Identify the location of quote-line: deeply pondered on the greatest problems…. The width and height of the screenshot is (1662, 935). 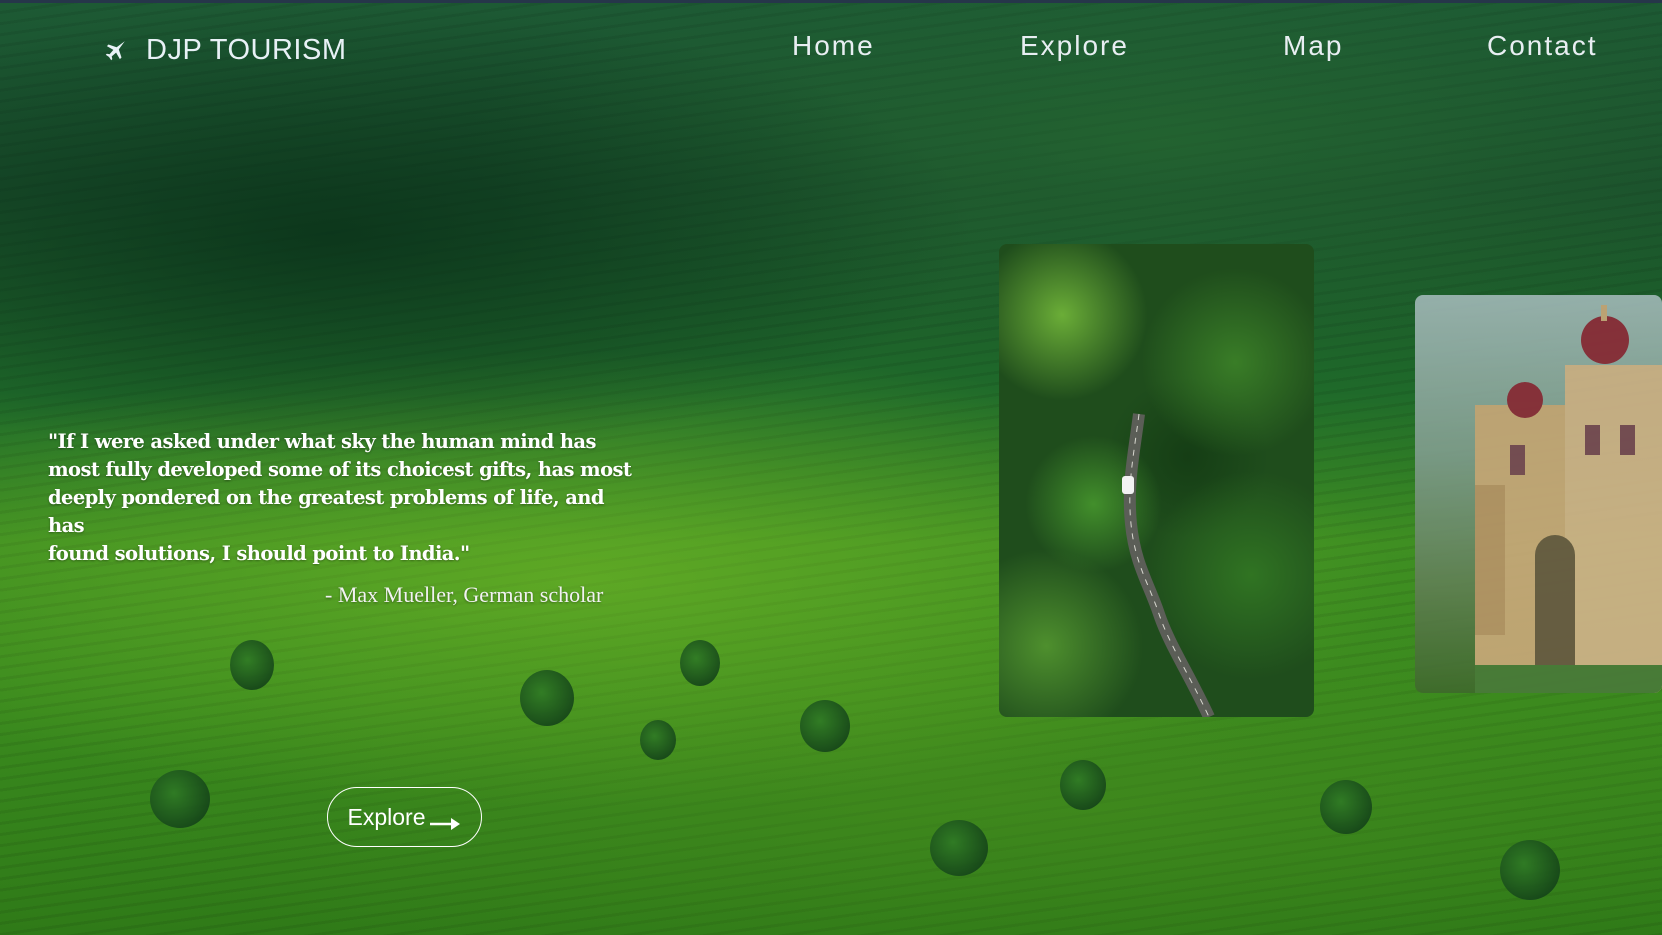
(326, 511).